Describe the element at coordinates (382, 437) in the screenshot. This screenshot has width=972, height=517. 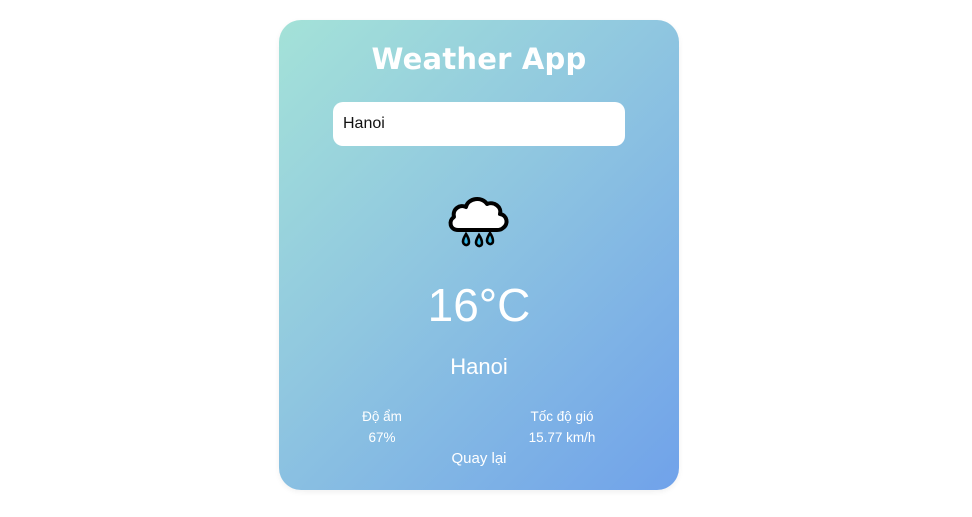
I see `humidity-value: 67%` at that location.